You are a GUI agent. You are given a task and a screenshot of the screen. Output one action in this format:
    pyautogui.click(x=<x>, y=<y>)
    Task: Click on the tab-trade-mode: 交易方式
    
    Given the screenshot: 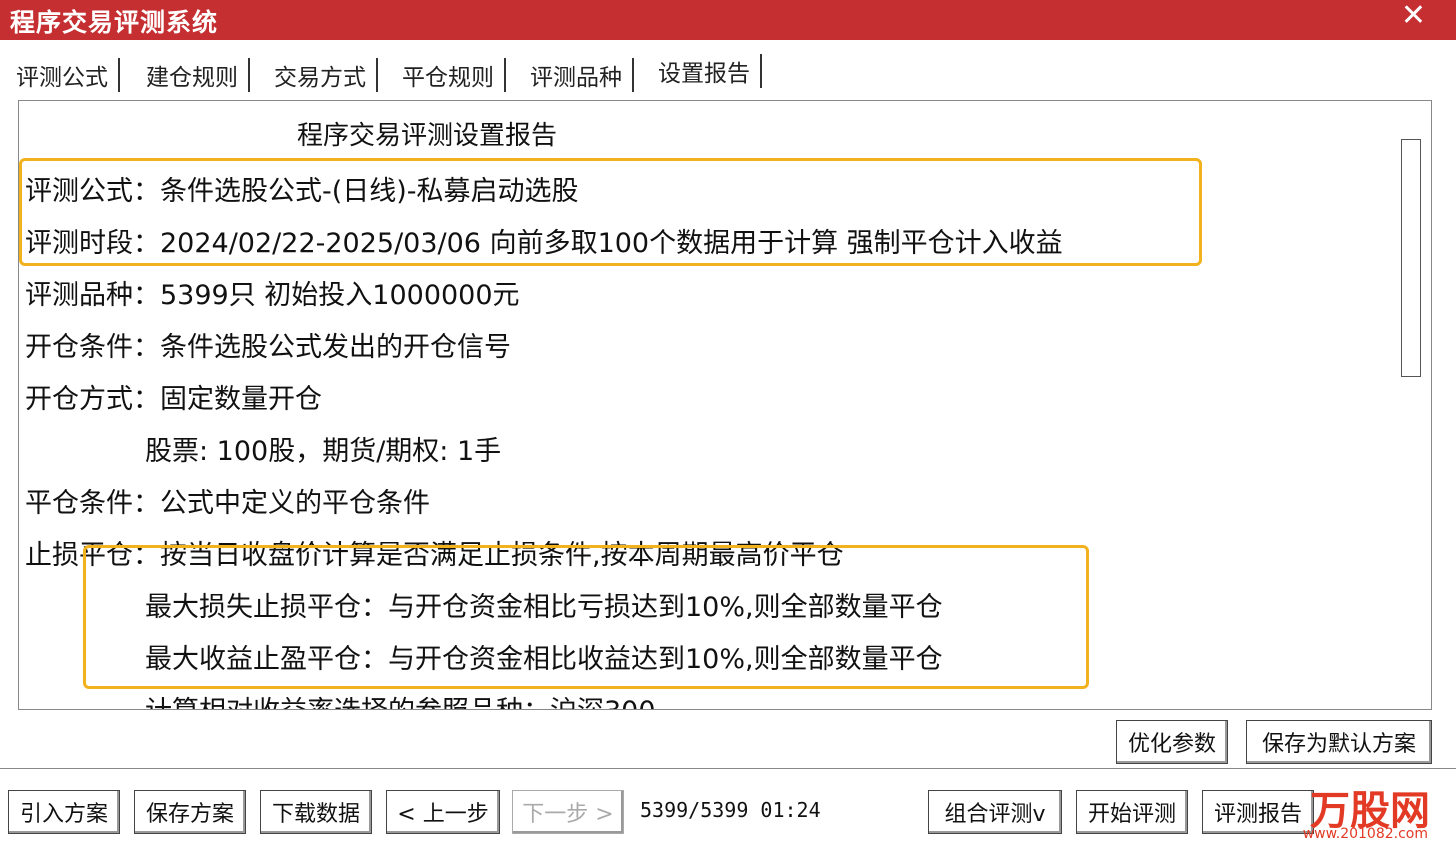 What is the action you would take?
    pyautogui.click(x=326, y=75)
    